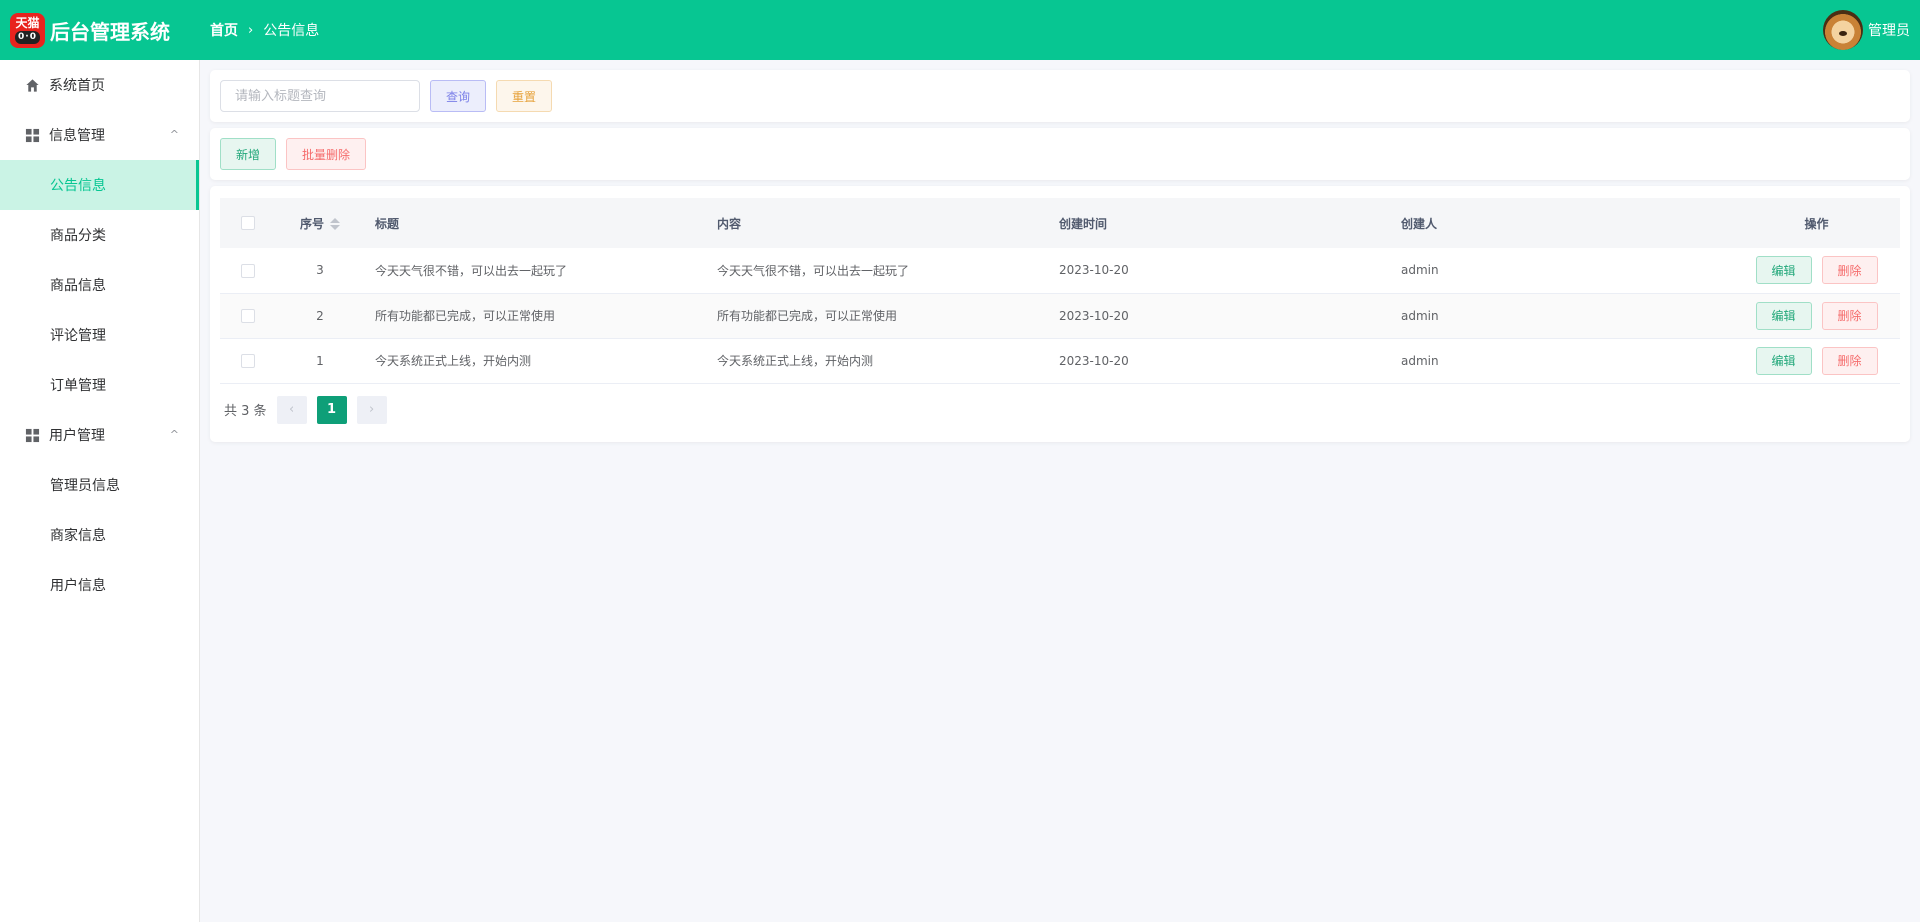 This screenshot has height=922, width=1920. Describe the element at coordinates (1866, 30) in the screenshot. I see `user-menu: 管理员` at that location.